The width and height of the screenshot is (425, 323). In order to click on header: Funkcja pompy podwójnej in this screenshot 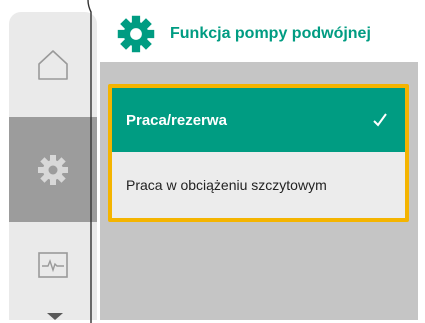, I will do `click(259, 34)`.